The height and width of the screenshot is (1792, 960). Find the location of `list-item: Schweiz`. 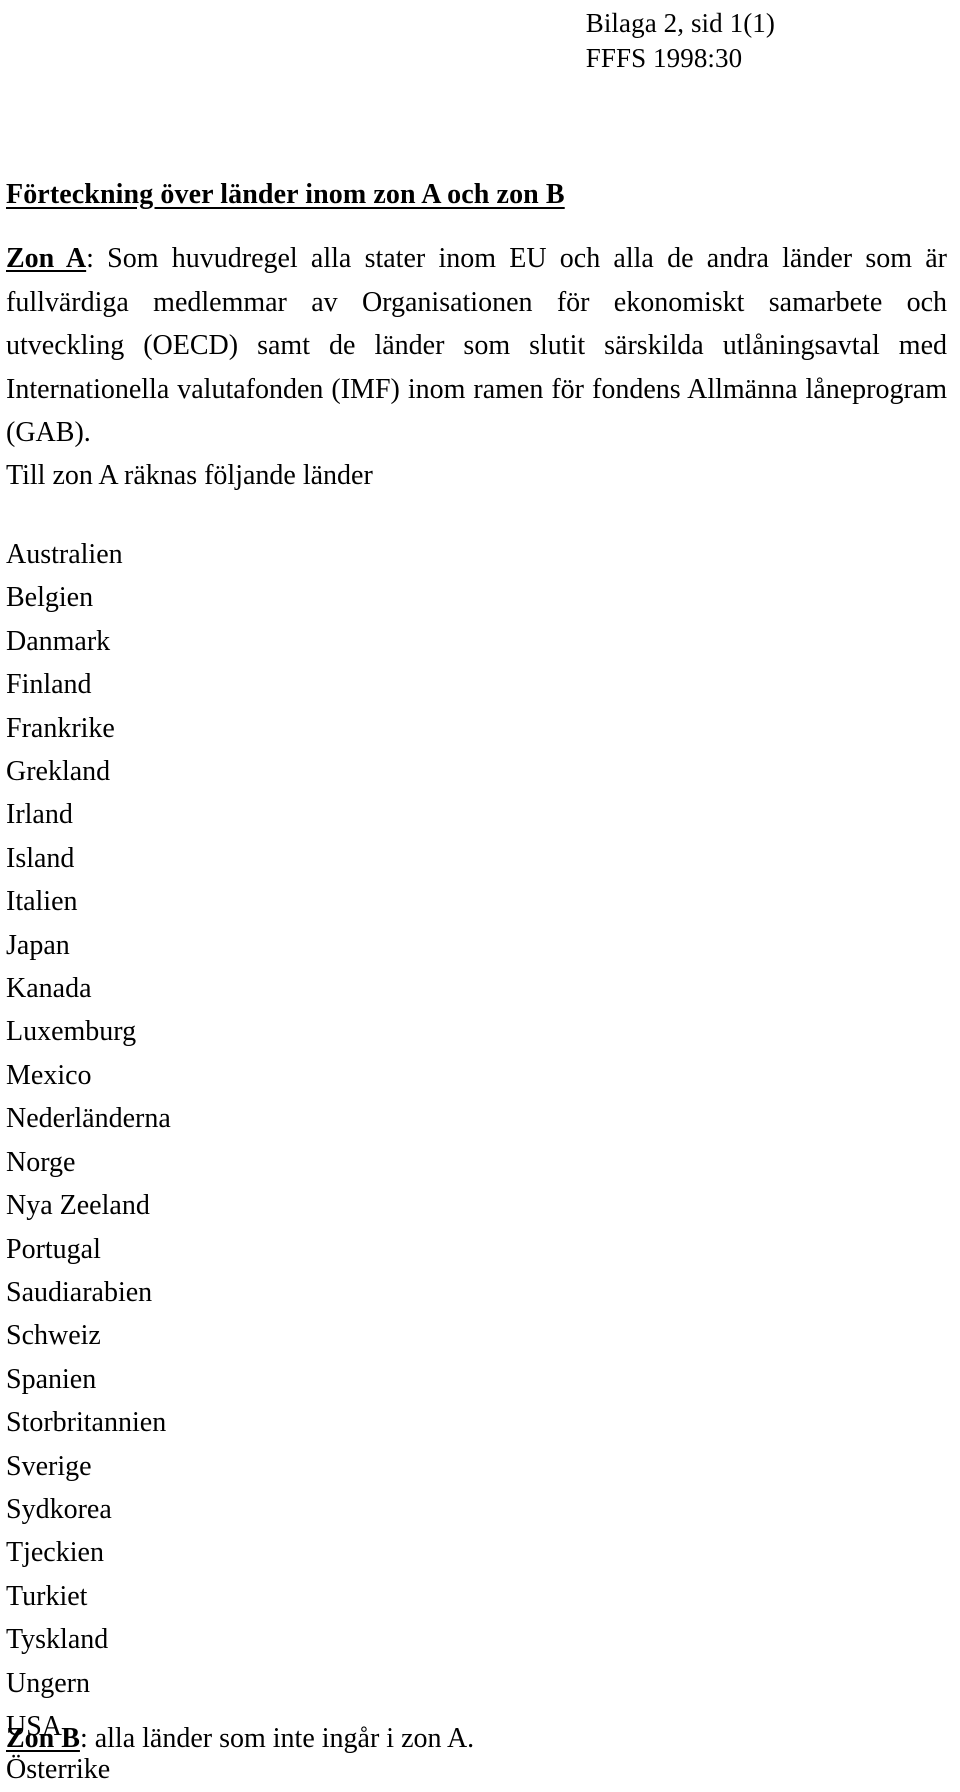

list-item: Schweiz is located at coordinates (53, 1336).